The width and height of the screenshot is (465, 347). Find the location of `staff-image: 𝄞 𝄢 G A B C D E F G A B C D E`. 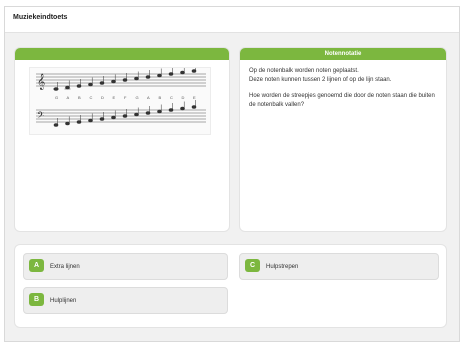

staff-image: 𝄞 𝄢 G A B C D E F G A B C D E is located at coordinates (120, 99).